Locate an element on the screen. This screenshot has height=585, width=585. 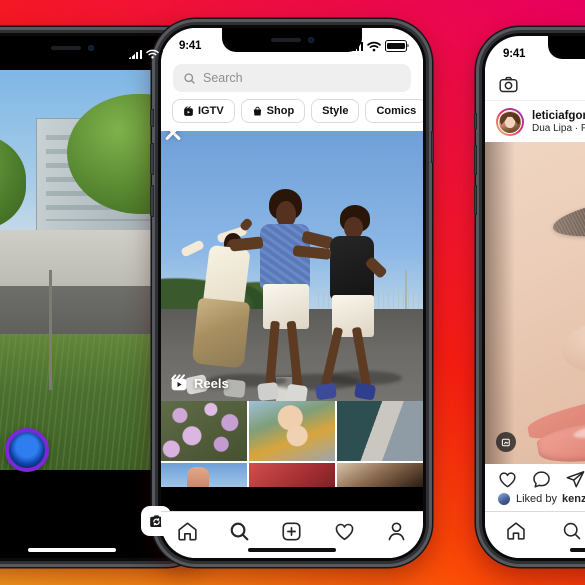
chip-label: Comics is located at coordinates (396, 111).